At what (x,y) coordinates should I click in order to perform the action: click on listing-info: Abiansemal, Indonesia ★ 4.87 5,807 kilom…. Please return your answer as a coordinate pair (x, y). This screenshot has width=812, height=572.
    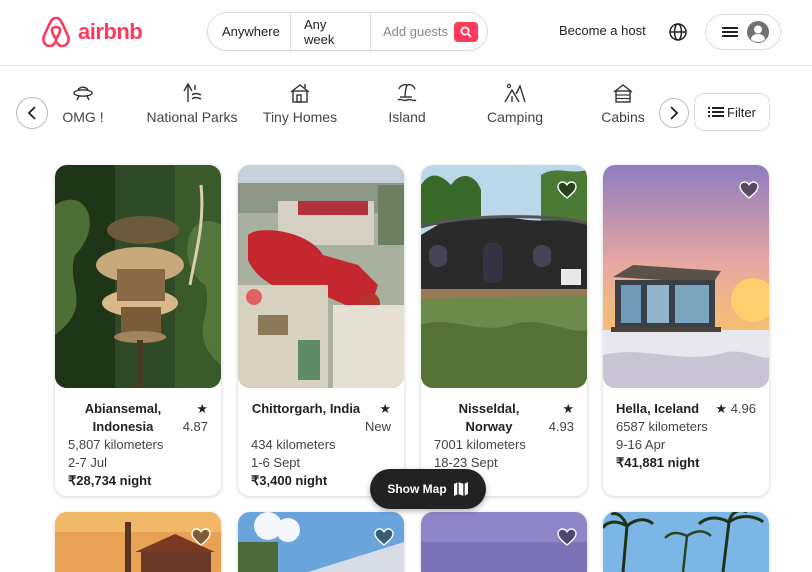
    Looking at the image, I should click on (138, 445).